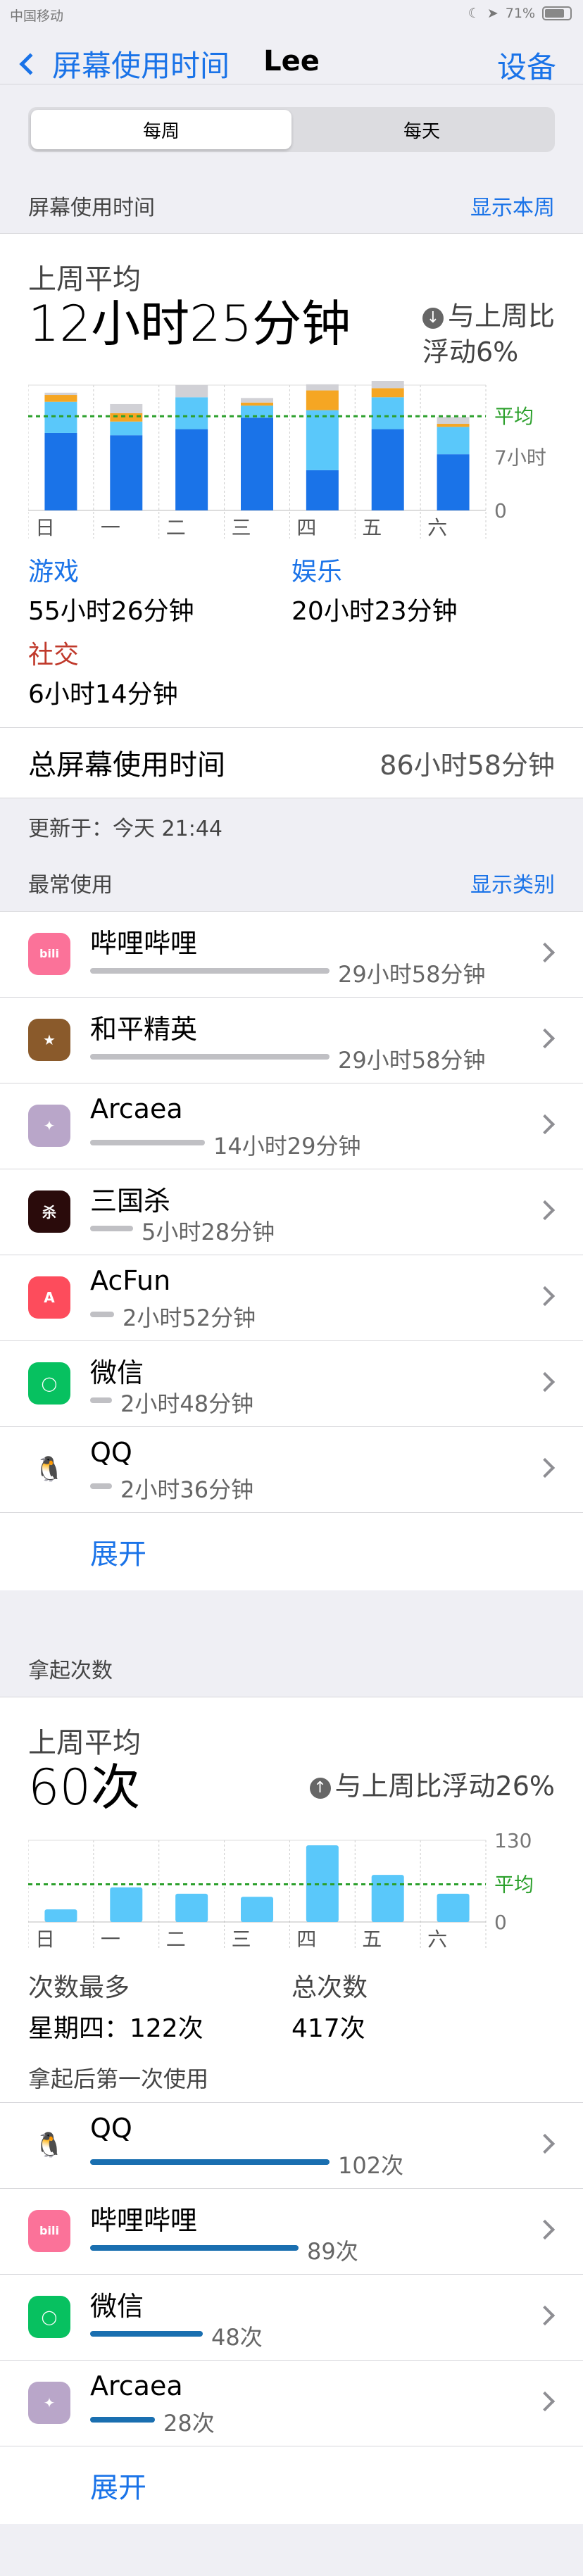 This screenshot has height=2576, width=583. I want to click on battery-icon, so click(557, 13).